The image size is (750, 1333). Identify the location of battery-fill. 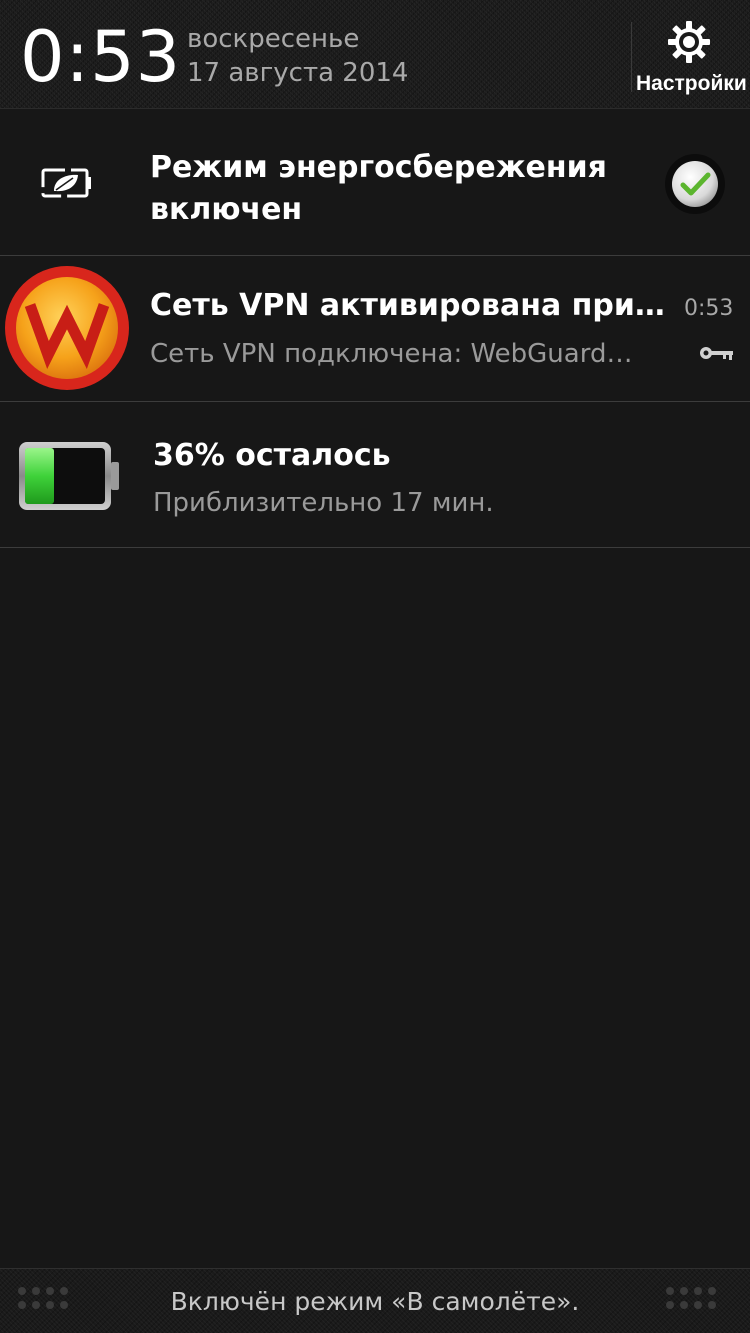
(39, 476).